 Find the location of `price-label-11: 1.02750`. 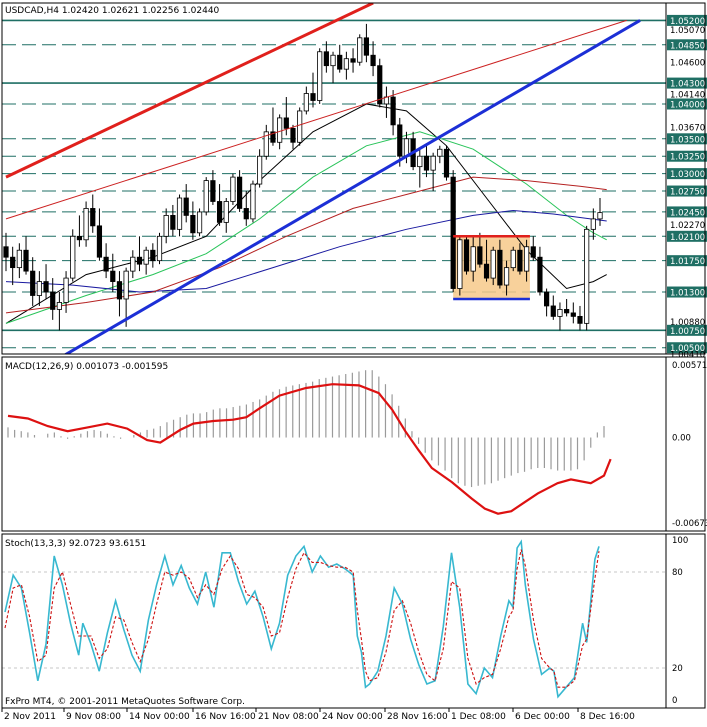

price-label-11: 1.02750 is located at coordinates (687, 193).